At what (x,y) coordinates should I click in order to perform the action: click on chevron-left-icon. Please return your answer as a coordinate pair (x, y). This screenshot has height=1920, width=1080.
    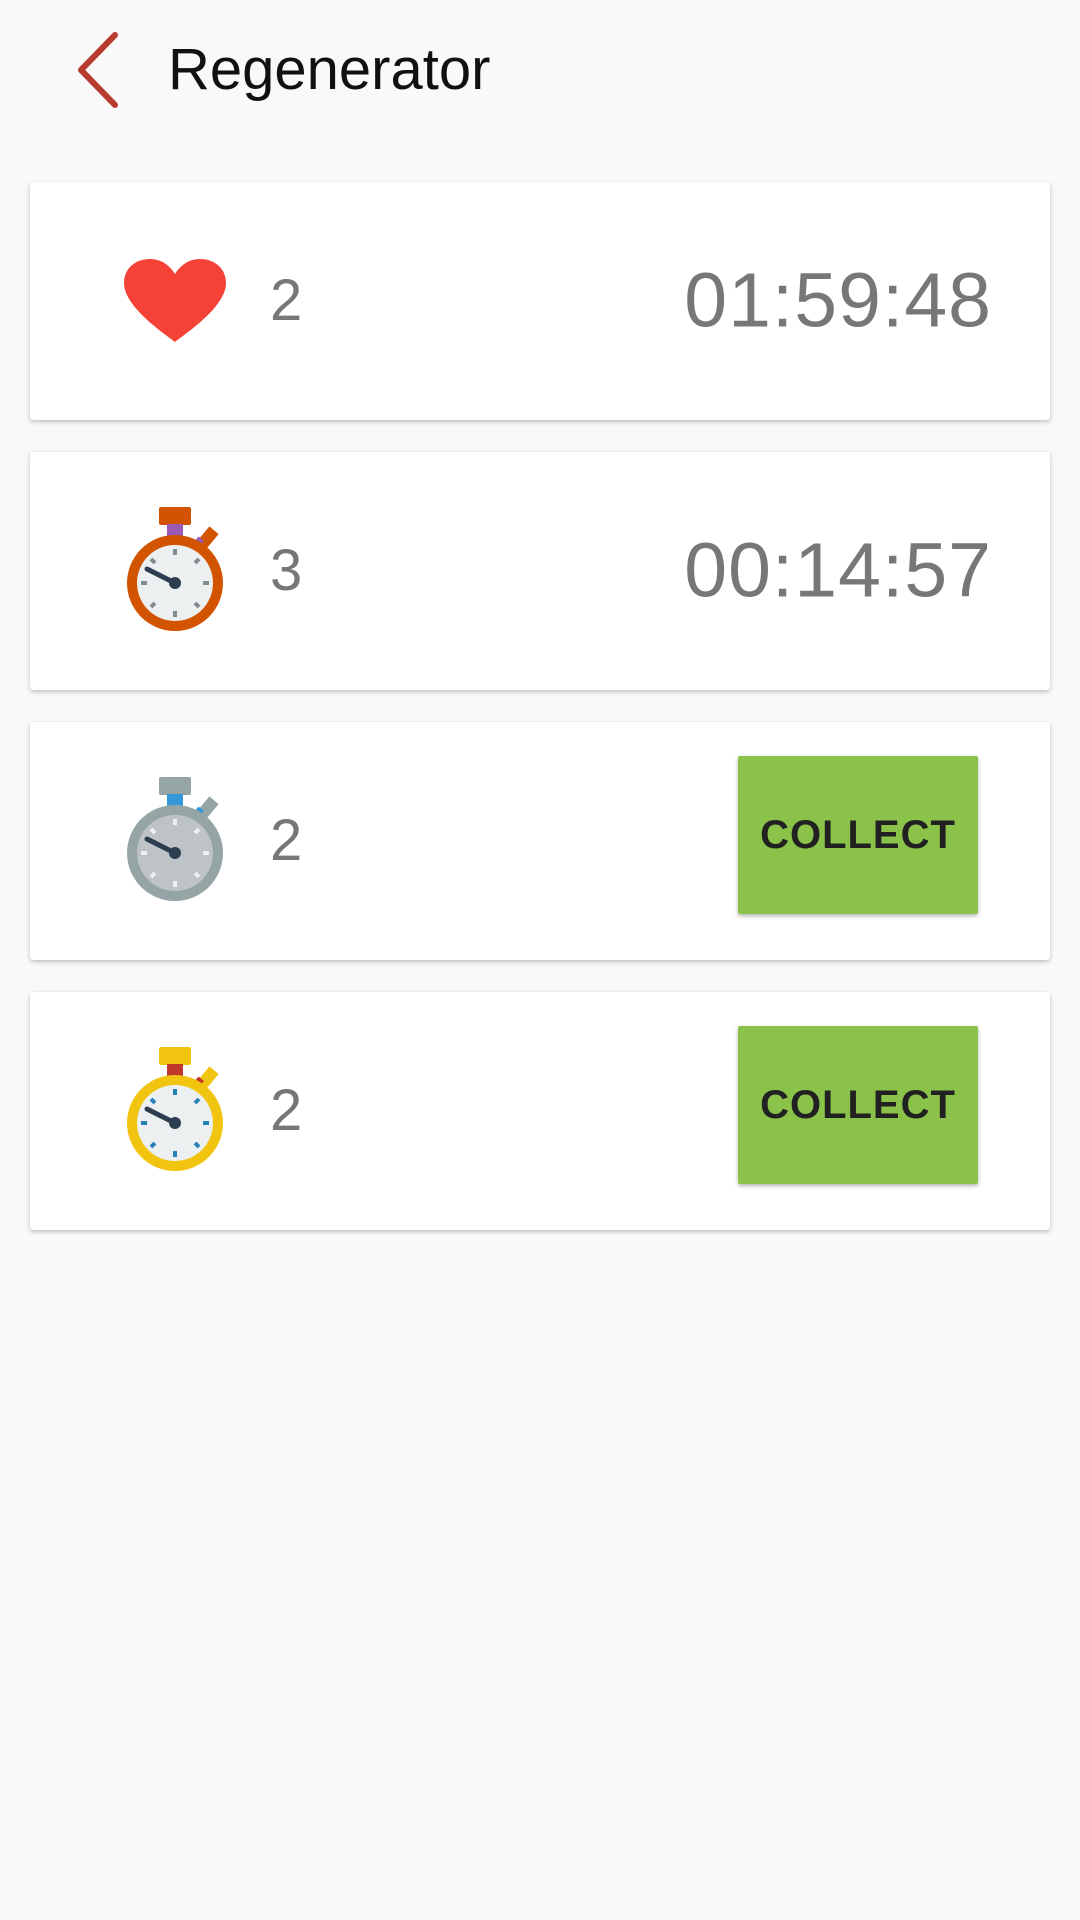
    Looking at the image, I should click on (98, 70).